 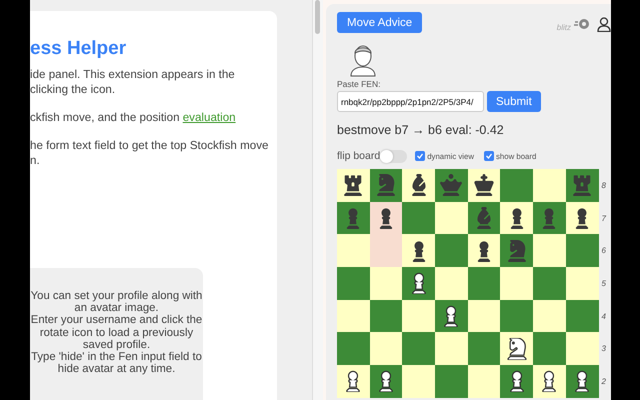 I want to click on queen-icon, so click(x=451, y=185).